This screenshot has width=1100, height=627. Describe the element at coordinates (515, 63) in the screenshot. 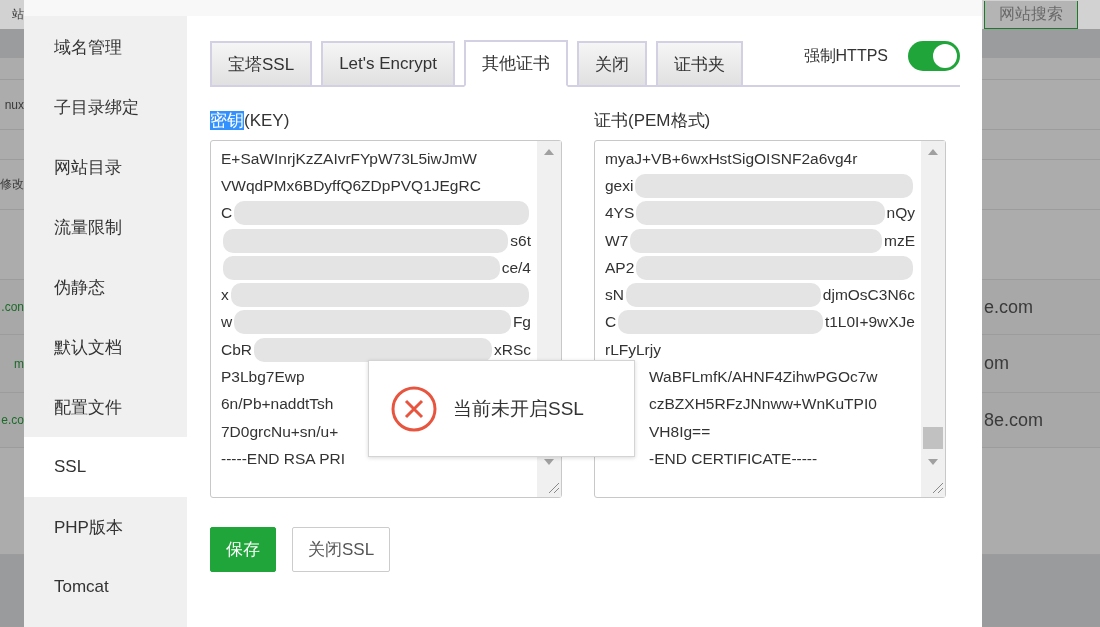

I see `tab: 其他证书` at that location.